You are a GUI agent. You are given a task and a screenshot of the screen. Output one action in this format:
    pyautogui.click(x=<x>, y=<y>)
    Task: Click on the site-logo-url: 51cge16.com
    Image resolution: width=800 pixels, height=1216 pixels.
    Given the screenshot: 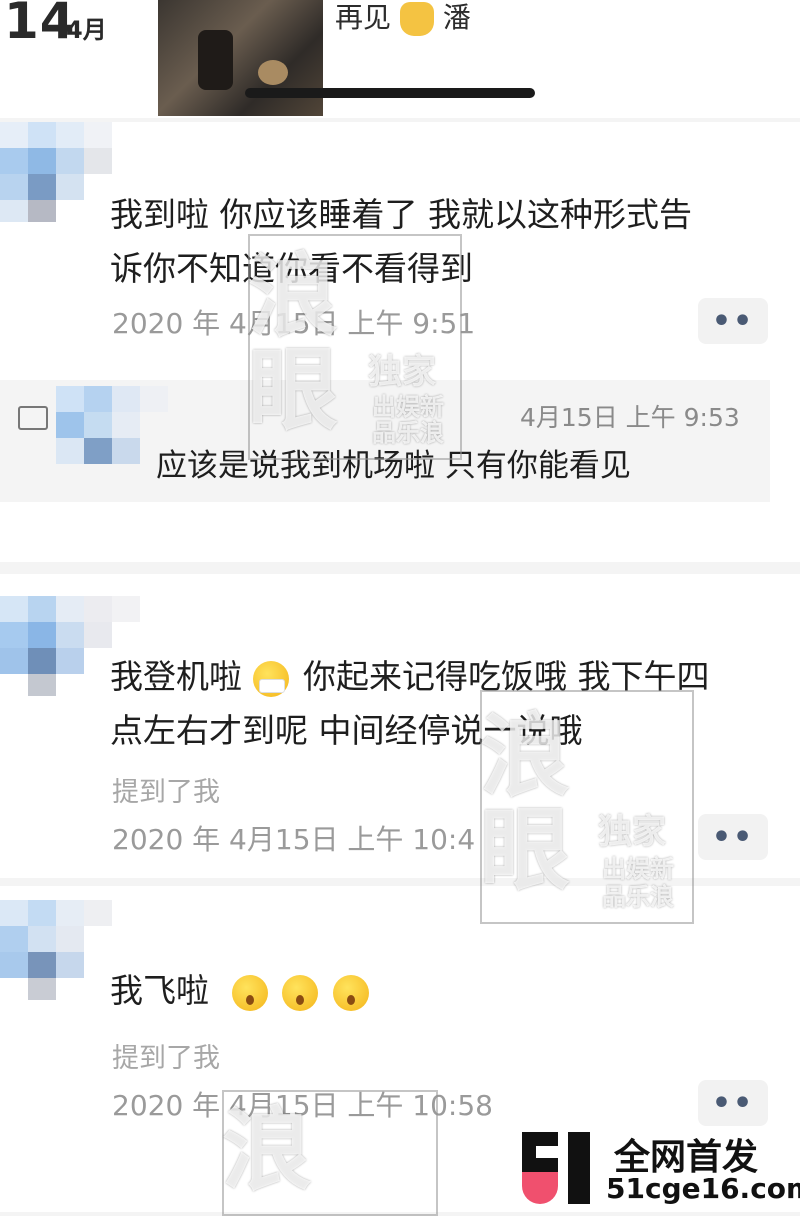 What is the action you would take?
    pyautogui.click(x=703, y=1188)
    